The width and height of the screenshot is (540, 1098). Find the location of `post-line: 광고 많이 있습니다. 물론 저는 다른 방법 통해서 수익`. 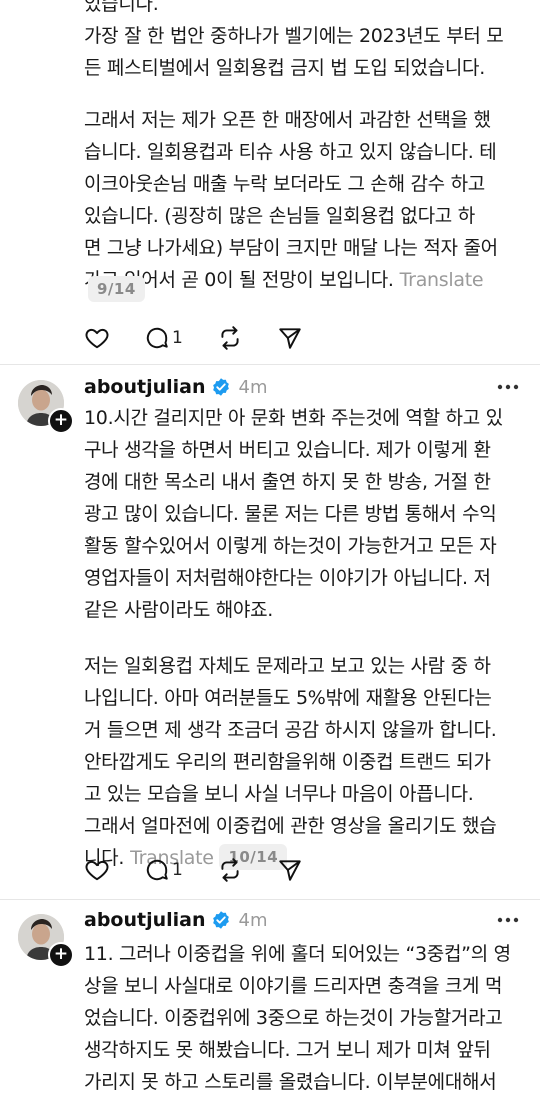

post-line: 광고 많이 있습니다. 물론 저는 다른 방법 통해서 수익 is located at coordinates (290, 514).